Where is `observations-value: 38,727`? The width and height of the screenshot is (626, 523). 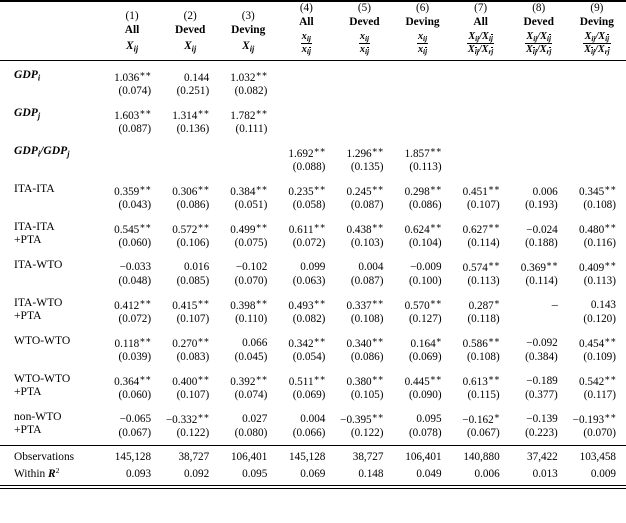 observations-value: 38,727 is located at coordinates (368, 456).